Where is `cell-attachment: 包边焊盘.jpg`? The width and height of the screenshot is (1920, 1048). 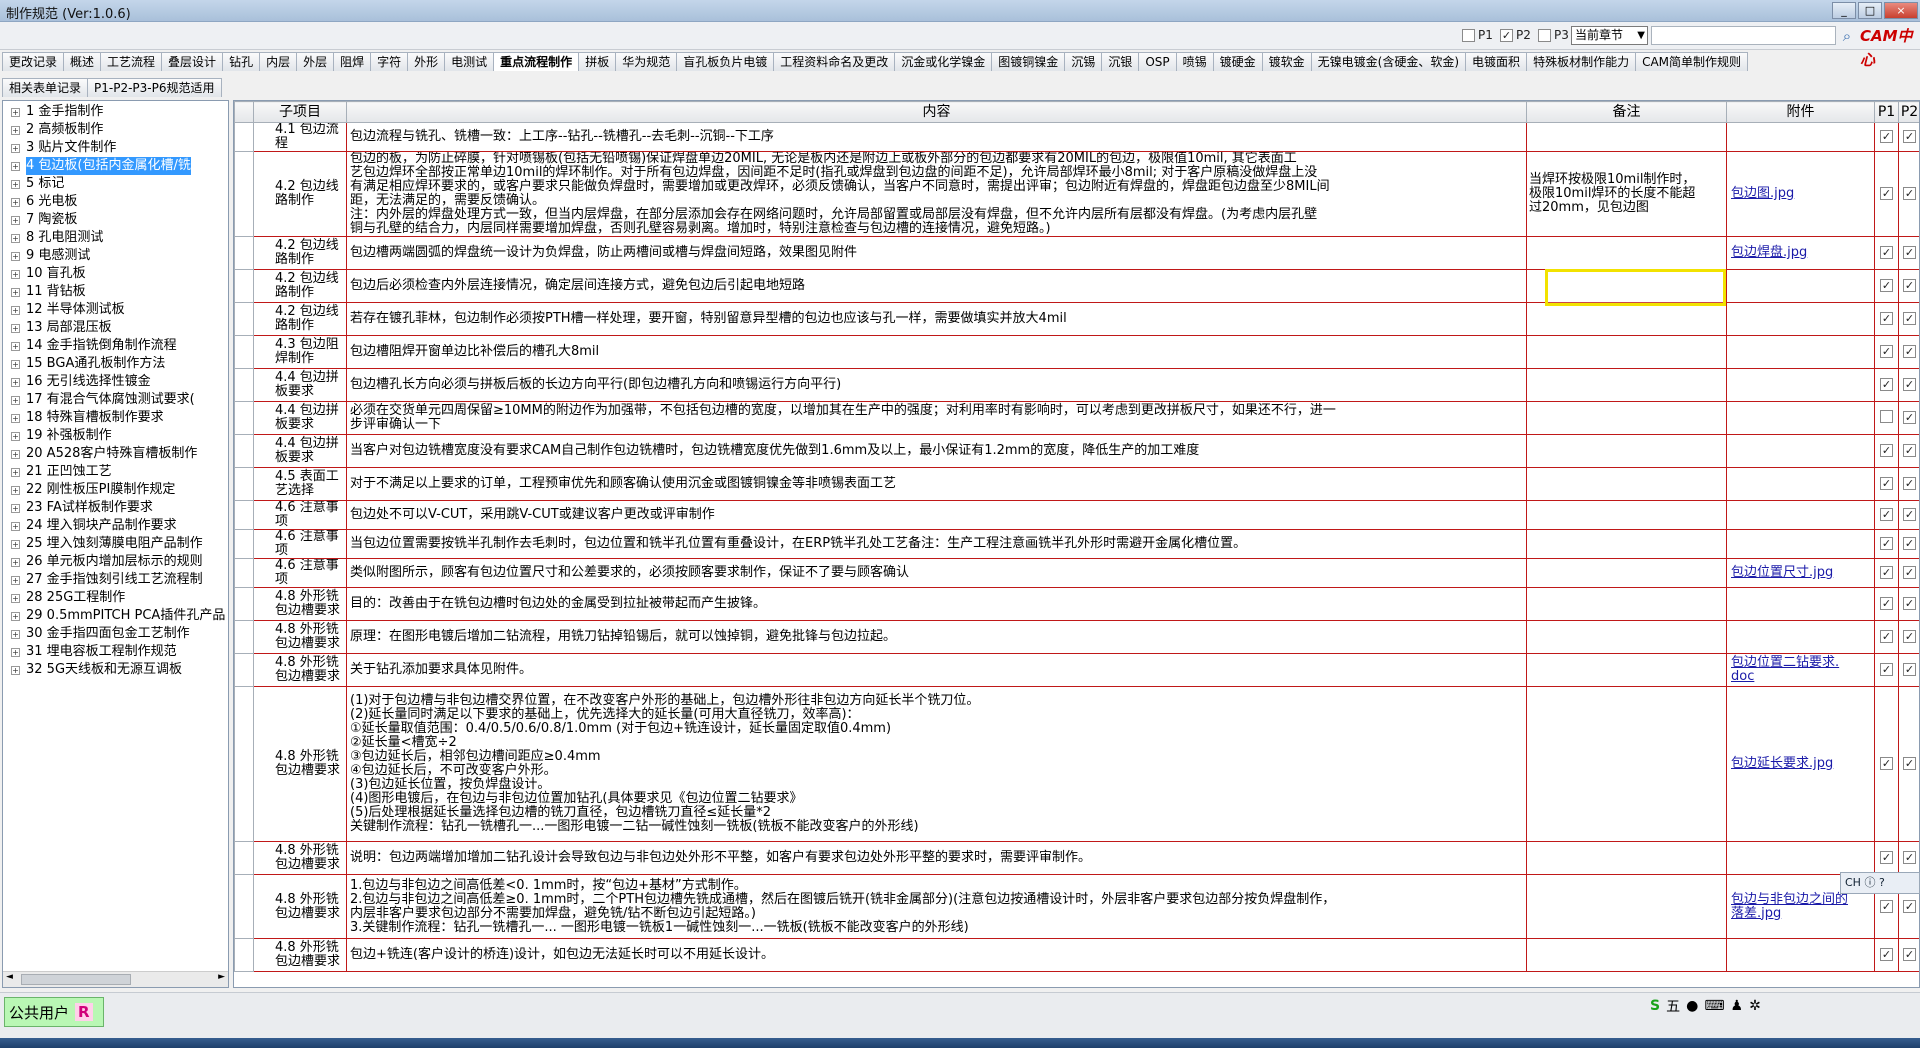 cell-attachment: 包边焊盘.jpg is located at coordinates (1800, 253).